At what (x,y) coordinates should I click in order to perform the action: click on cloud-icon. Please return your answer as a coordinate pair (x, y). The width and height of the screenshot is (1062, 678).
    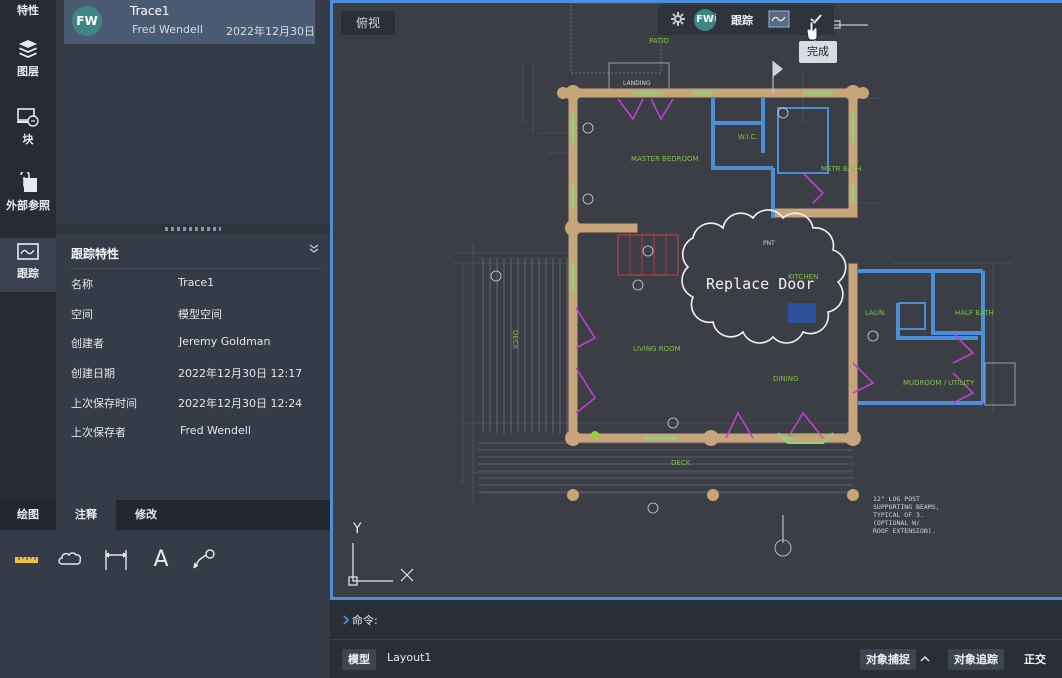
    Looking at the image, I should click on (71, 560).